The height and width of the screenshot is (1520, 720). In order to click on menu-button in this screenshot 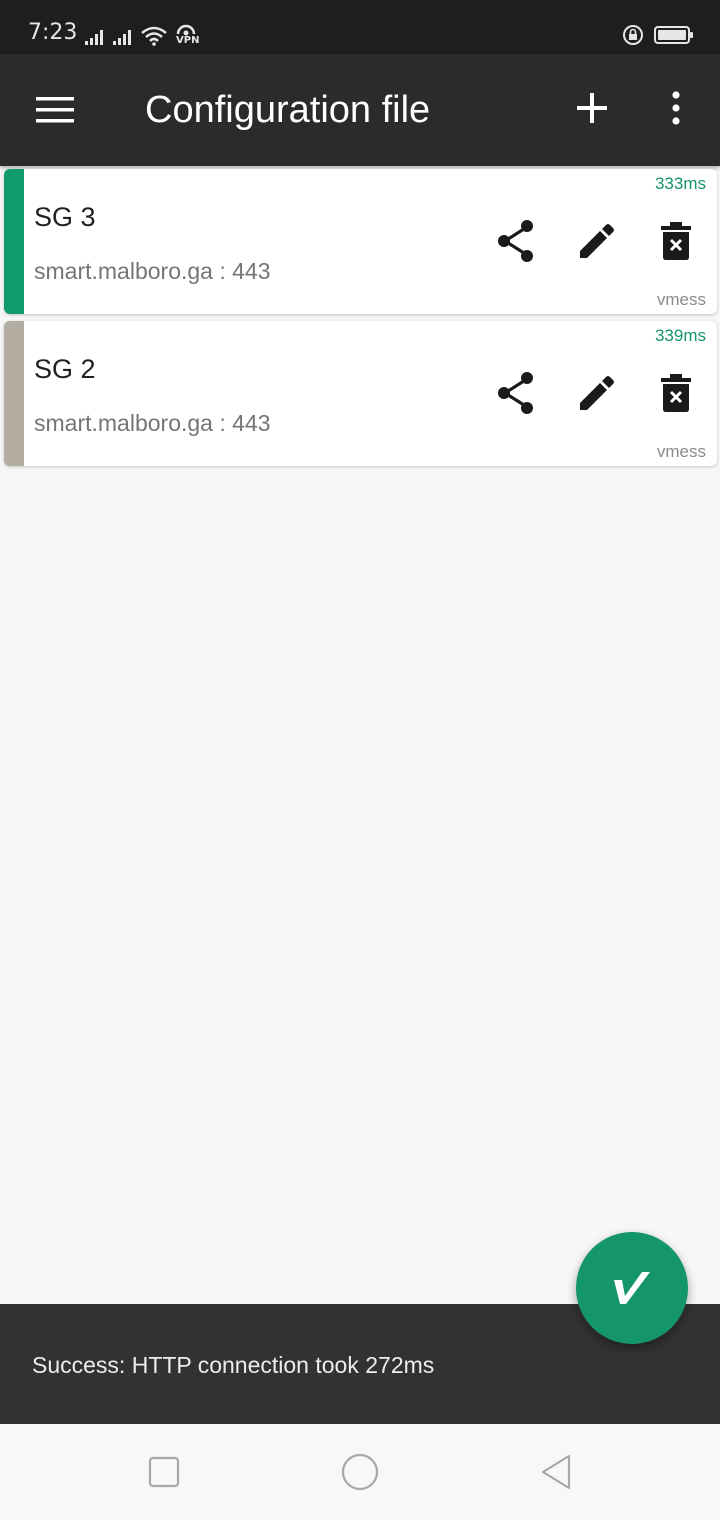, I will do `click(56, 110)`.